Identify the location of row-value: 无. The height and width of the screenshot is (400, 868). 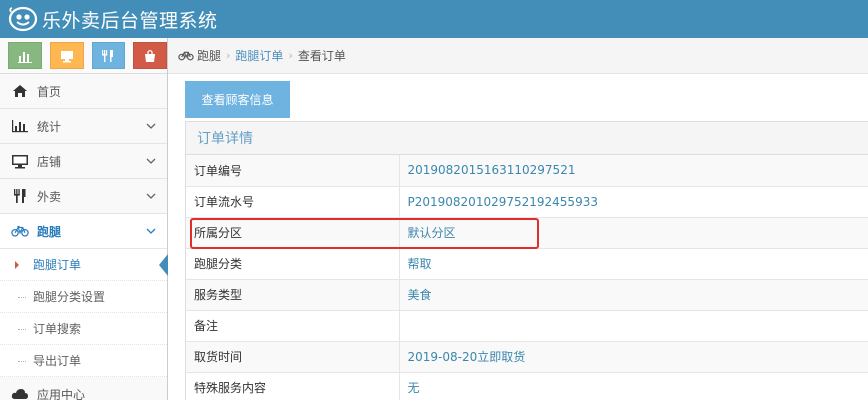
(633, 386).